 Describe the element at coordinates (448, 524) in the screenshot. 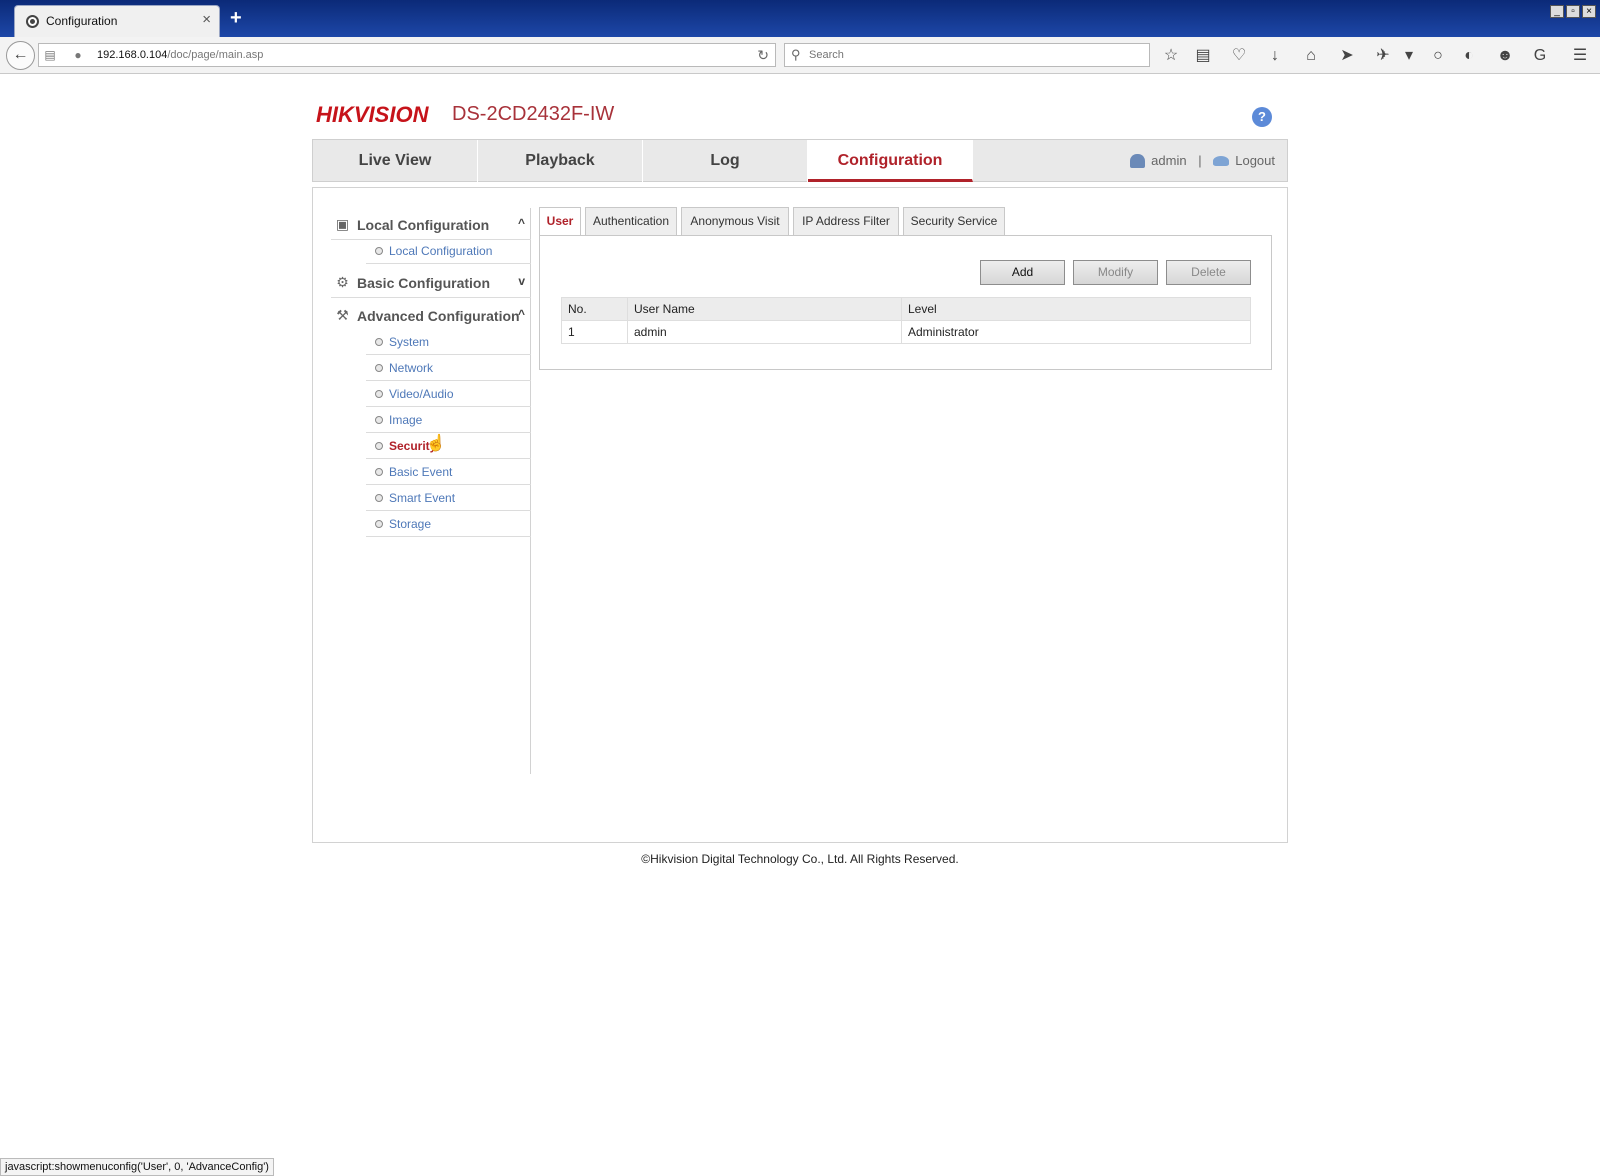

I see `sidebar-item-storage: Storage` at that location.